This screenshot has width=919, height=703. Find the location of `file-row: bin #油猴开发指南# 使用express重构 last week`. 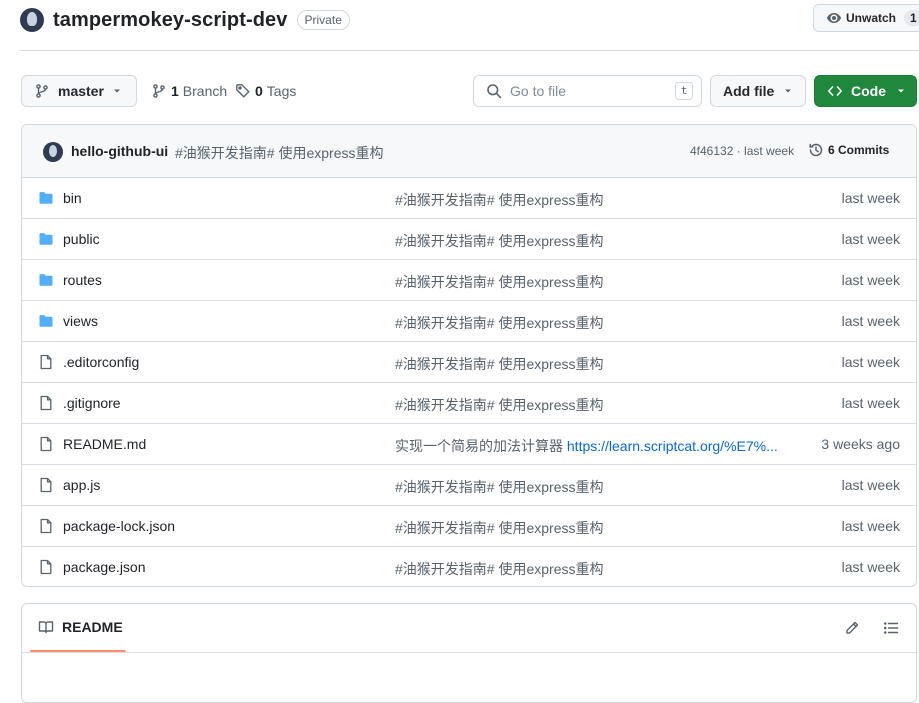

file-row: bin #油猴开发指南# 使用express重构 last week is located at coordinates (469, 198).